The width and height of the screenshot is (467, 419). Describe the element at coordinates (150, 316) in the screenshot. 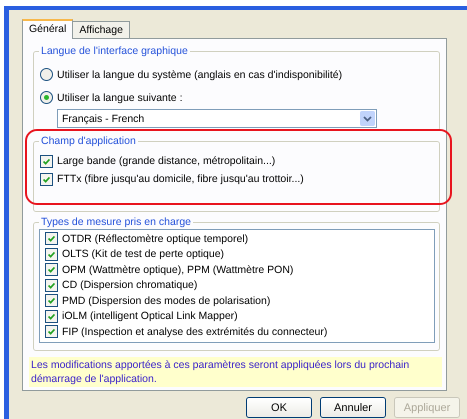

I see `option-label: iOLM (intelligent Optical Link Mapper)` at that location.